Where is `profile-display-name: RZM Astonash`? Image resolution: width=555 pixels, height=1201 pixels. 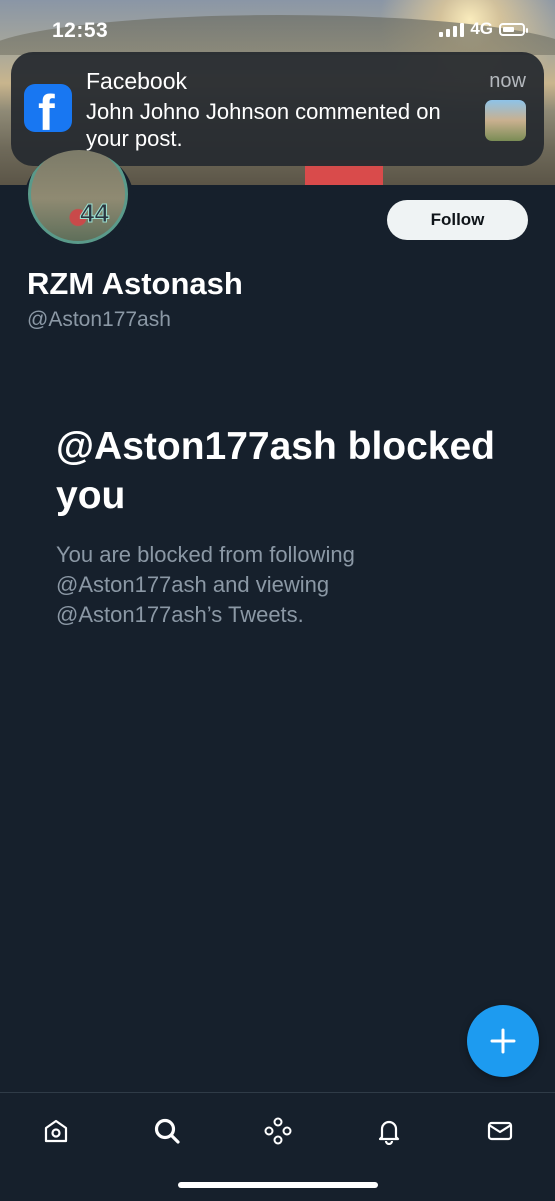 profile-display-name: RZM Astonash is located at coordinates (135, 283).